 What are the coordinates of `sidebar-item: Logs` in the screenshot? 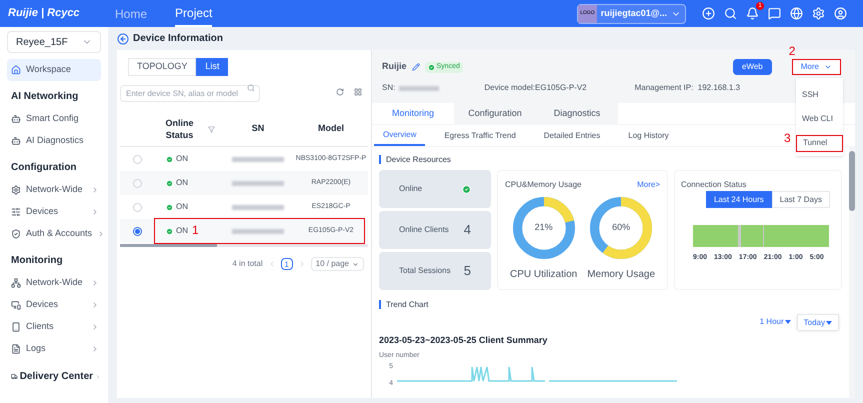 It's located at (54, 349).